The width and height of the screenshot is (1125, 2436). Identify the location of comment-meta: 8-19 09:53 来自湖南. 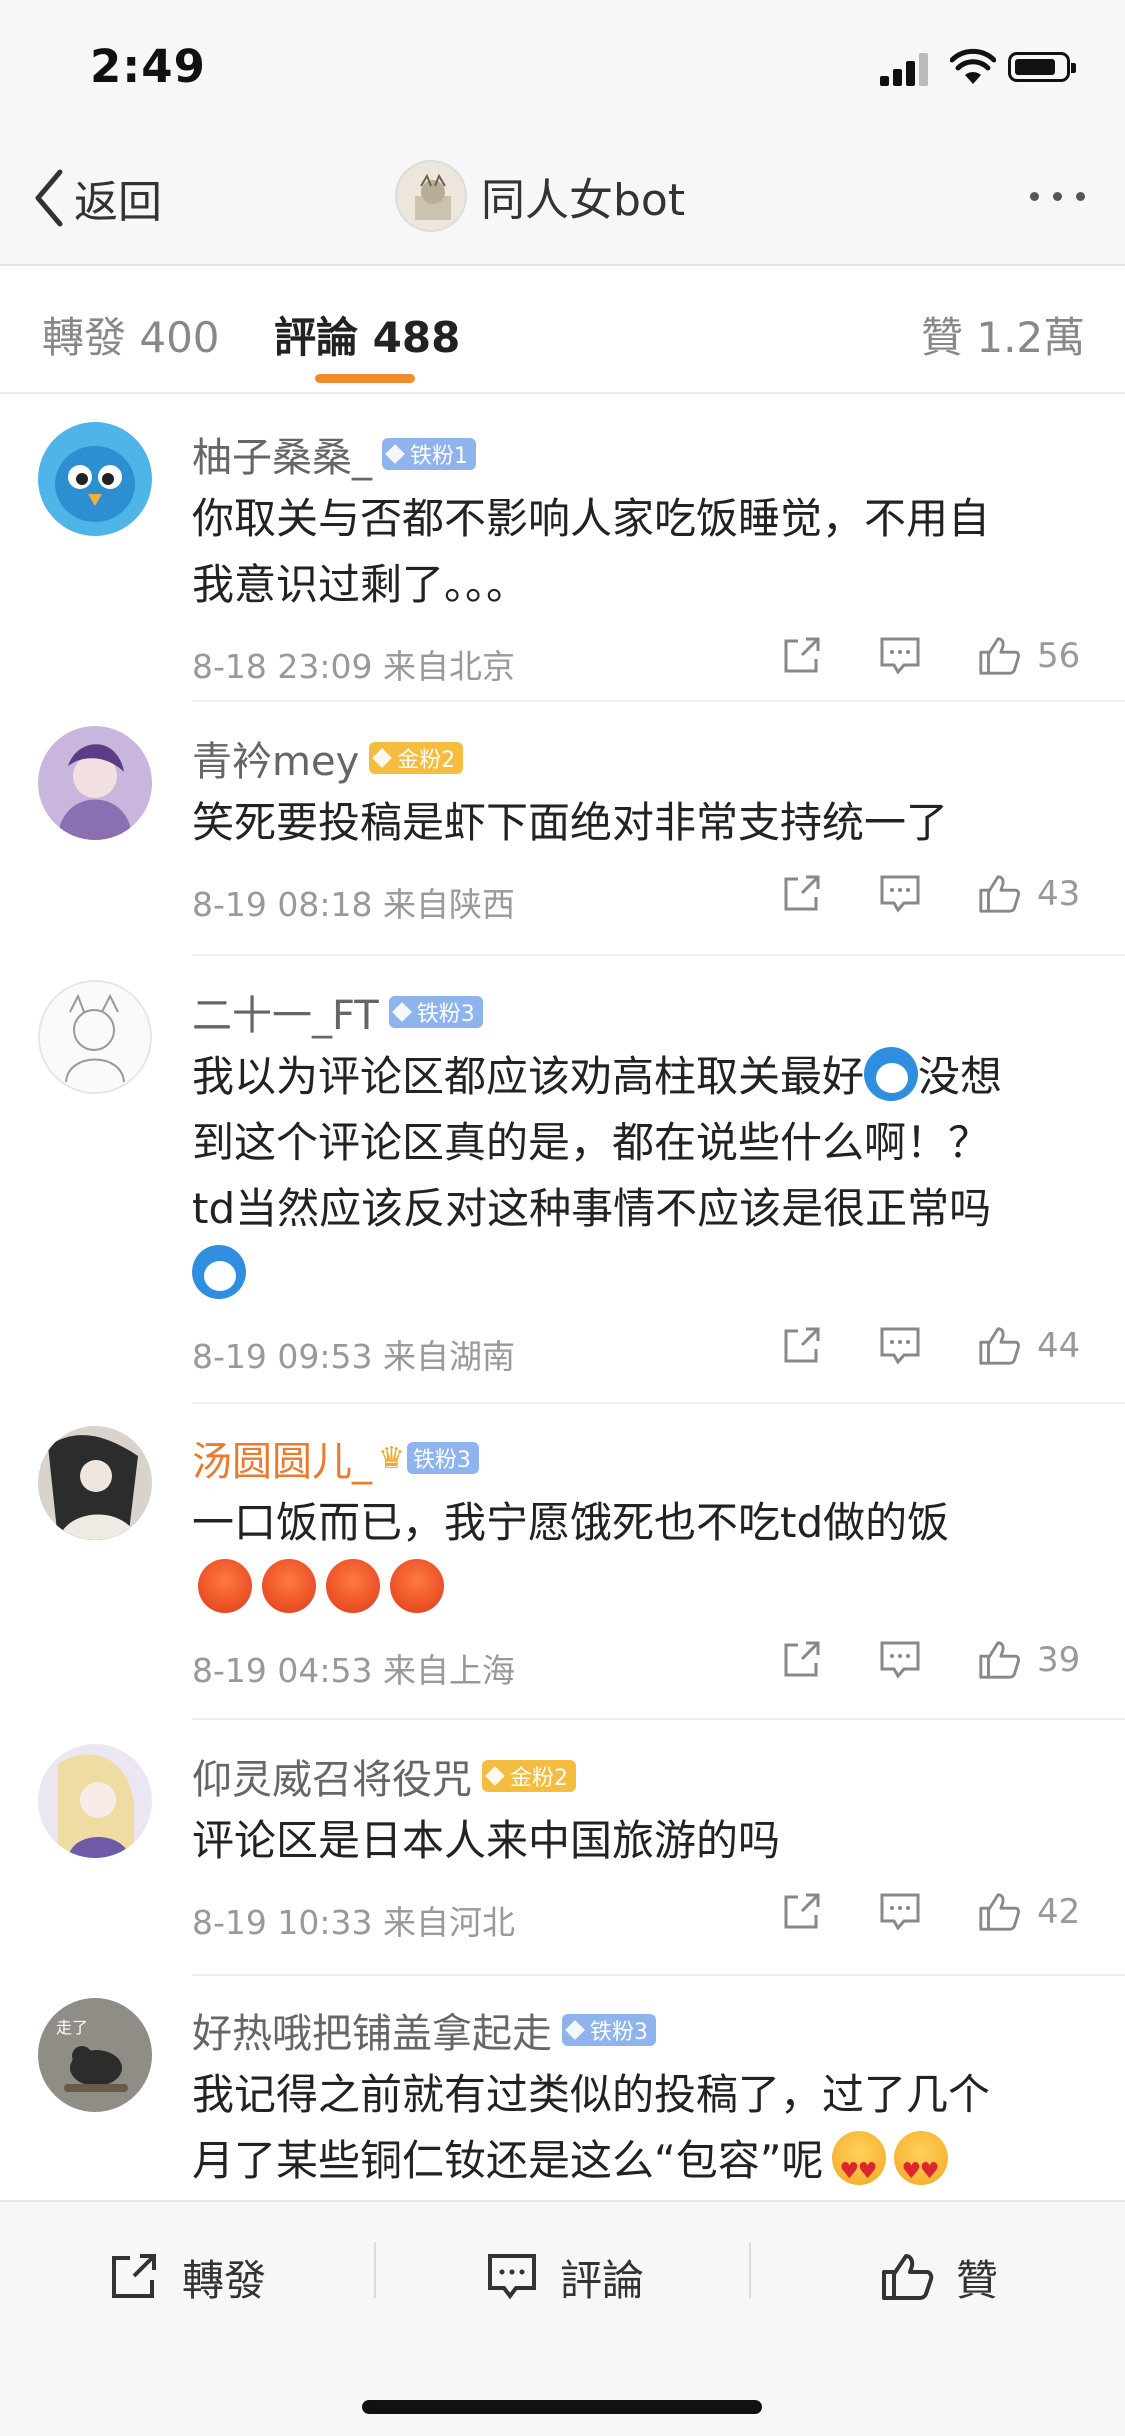
(353, 1356).